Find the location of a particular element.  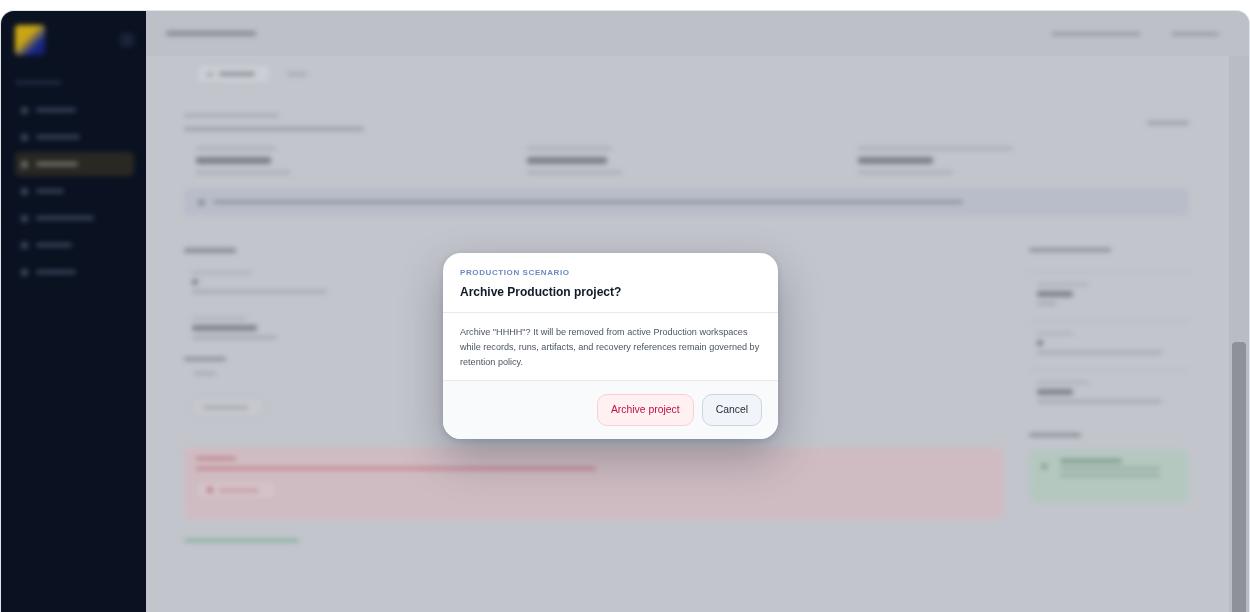

archive-button: Archive project is located at coordinates (645, 410).